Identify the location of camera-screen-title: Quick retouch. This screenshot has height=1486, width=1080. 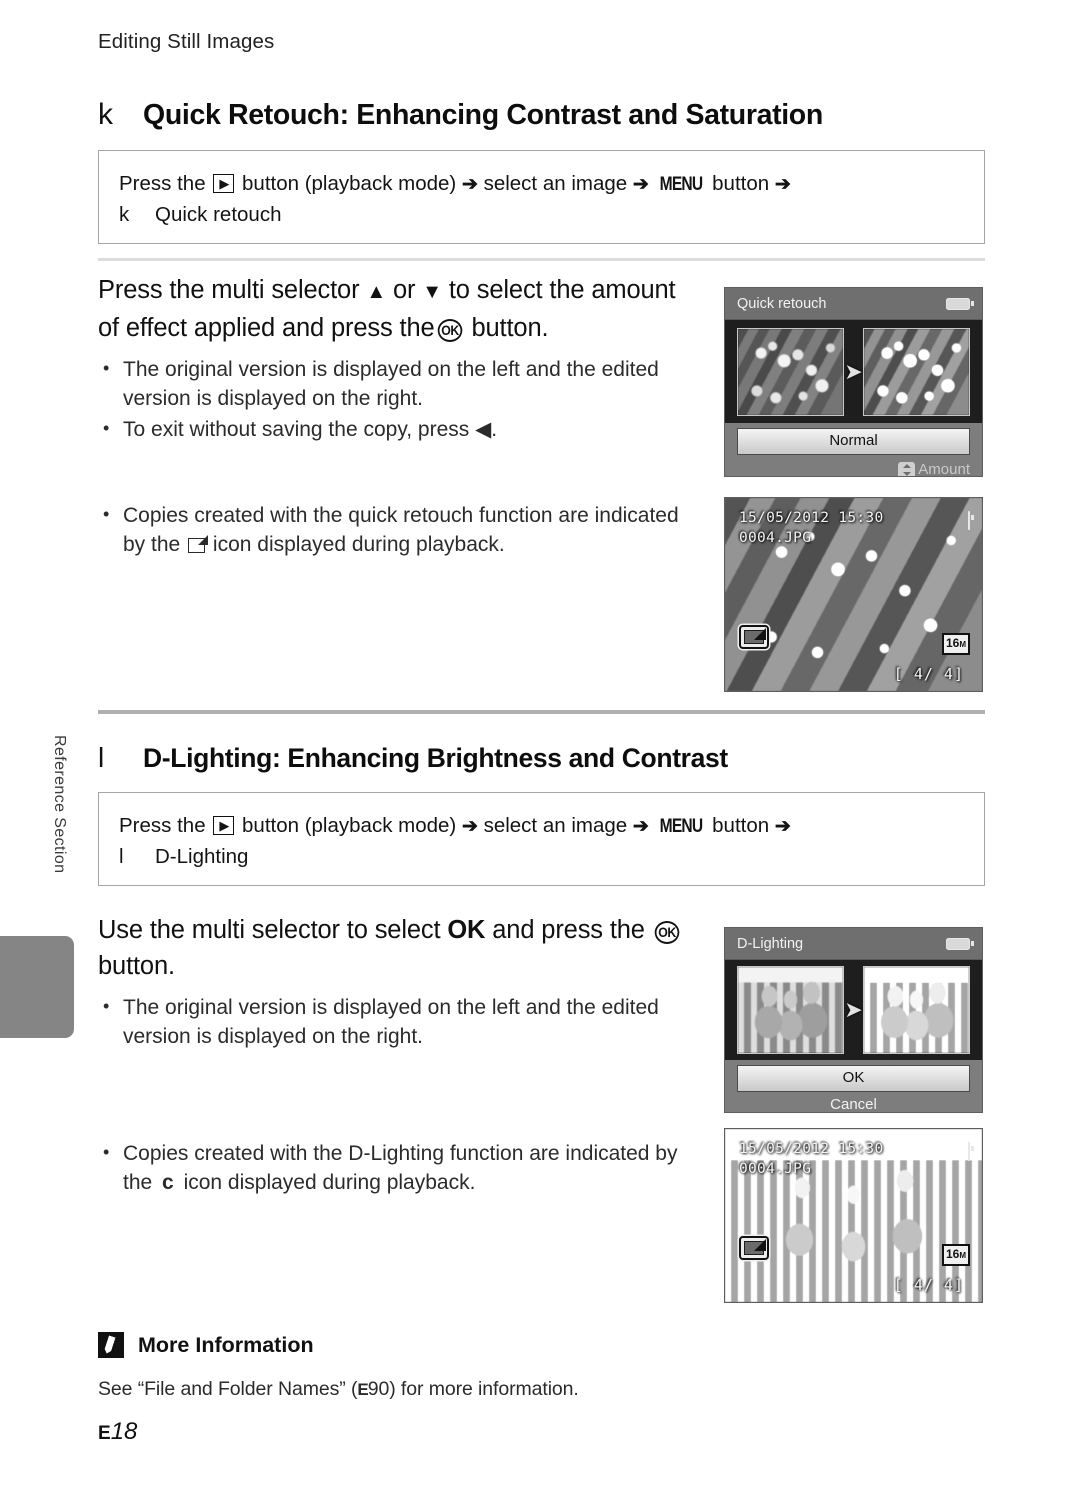
(782, 303).